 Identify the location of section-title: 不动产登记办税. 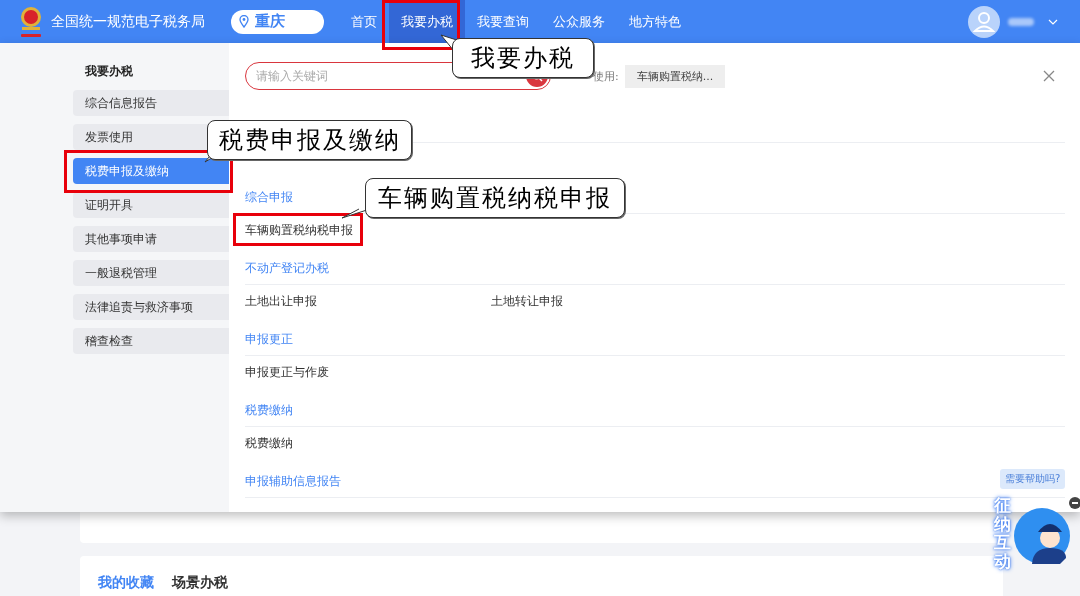
(287, 268).